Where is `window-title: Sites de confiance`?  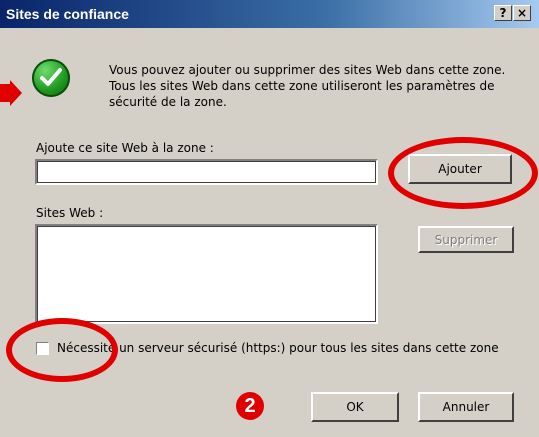 window-title: Sites de confiance is located at coordinates (67, 14).